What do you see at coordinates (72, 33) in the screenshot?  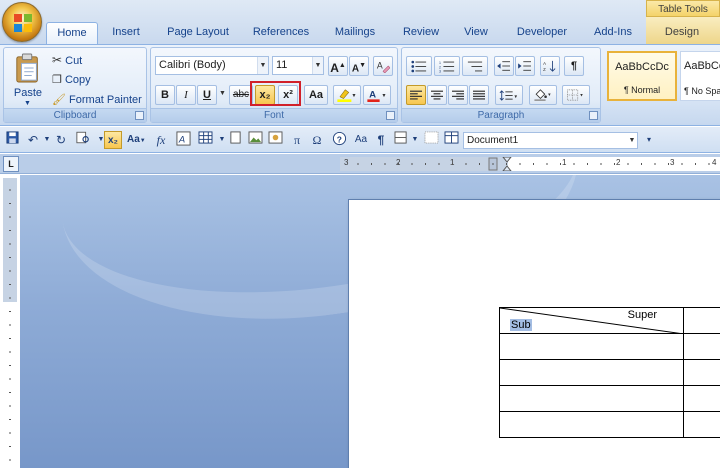 I see `tab-home: Home` at bounding box center [72, 33].